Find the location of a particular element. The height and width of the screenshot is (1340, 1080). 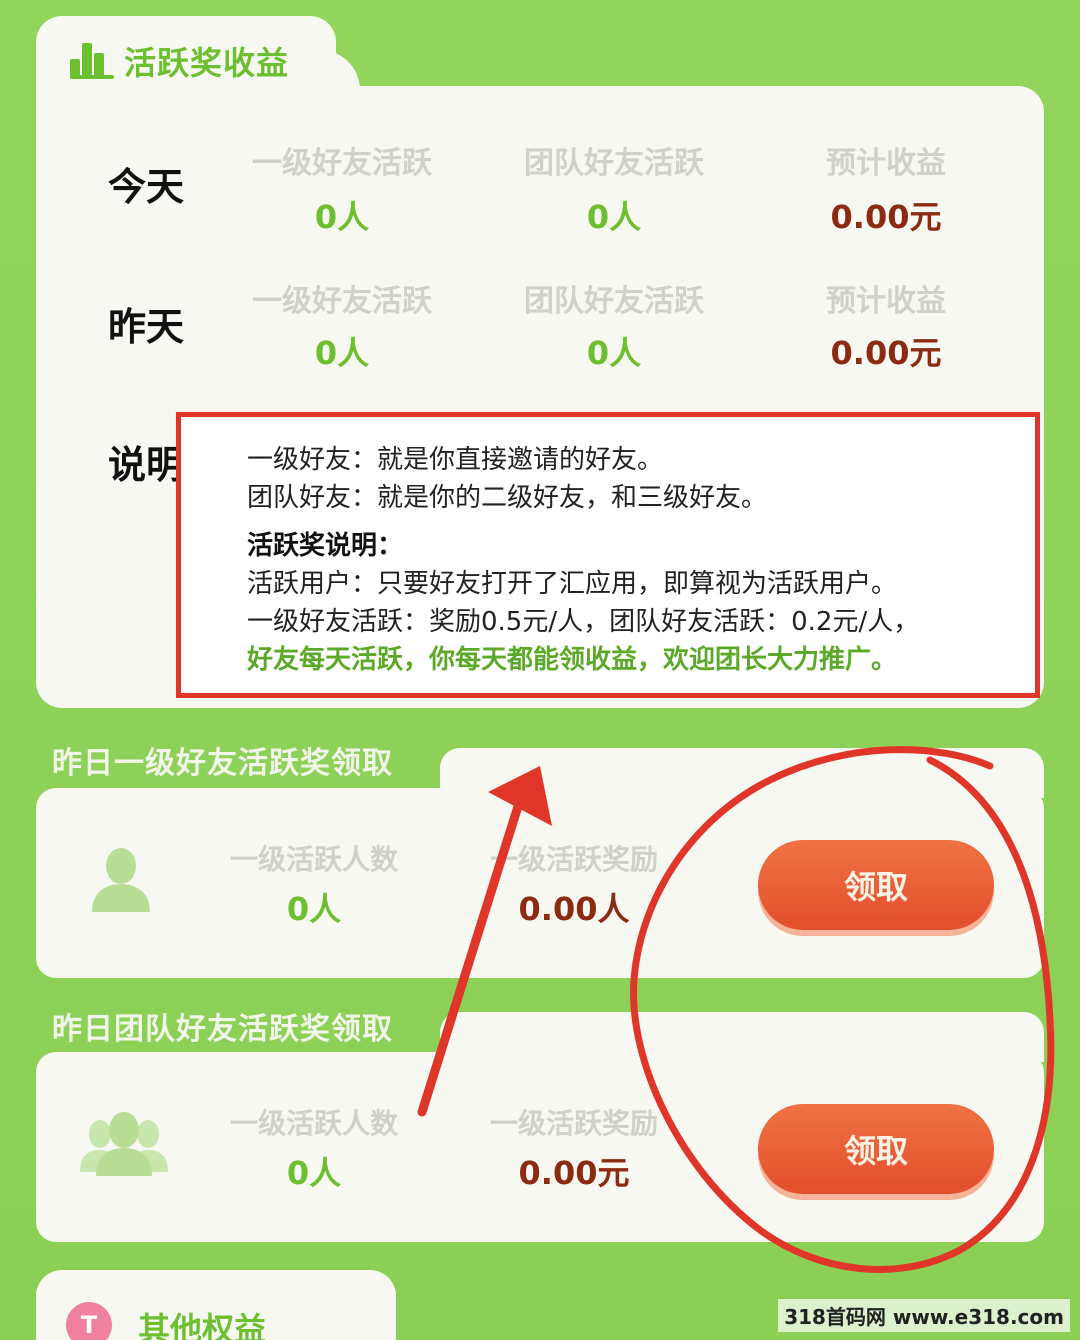

yesterday-income-value: 0.00元 is located at coordinates (886, 353).